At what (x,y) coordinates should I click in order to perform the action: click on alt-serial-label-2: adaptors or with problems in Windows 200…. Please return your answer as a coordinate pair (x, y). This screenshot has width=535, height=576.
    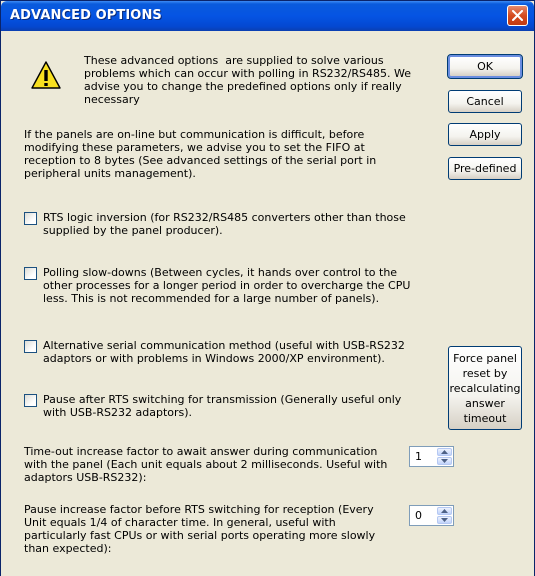
    Looking at the image, I should click on (214, 358).